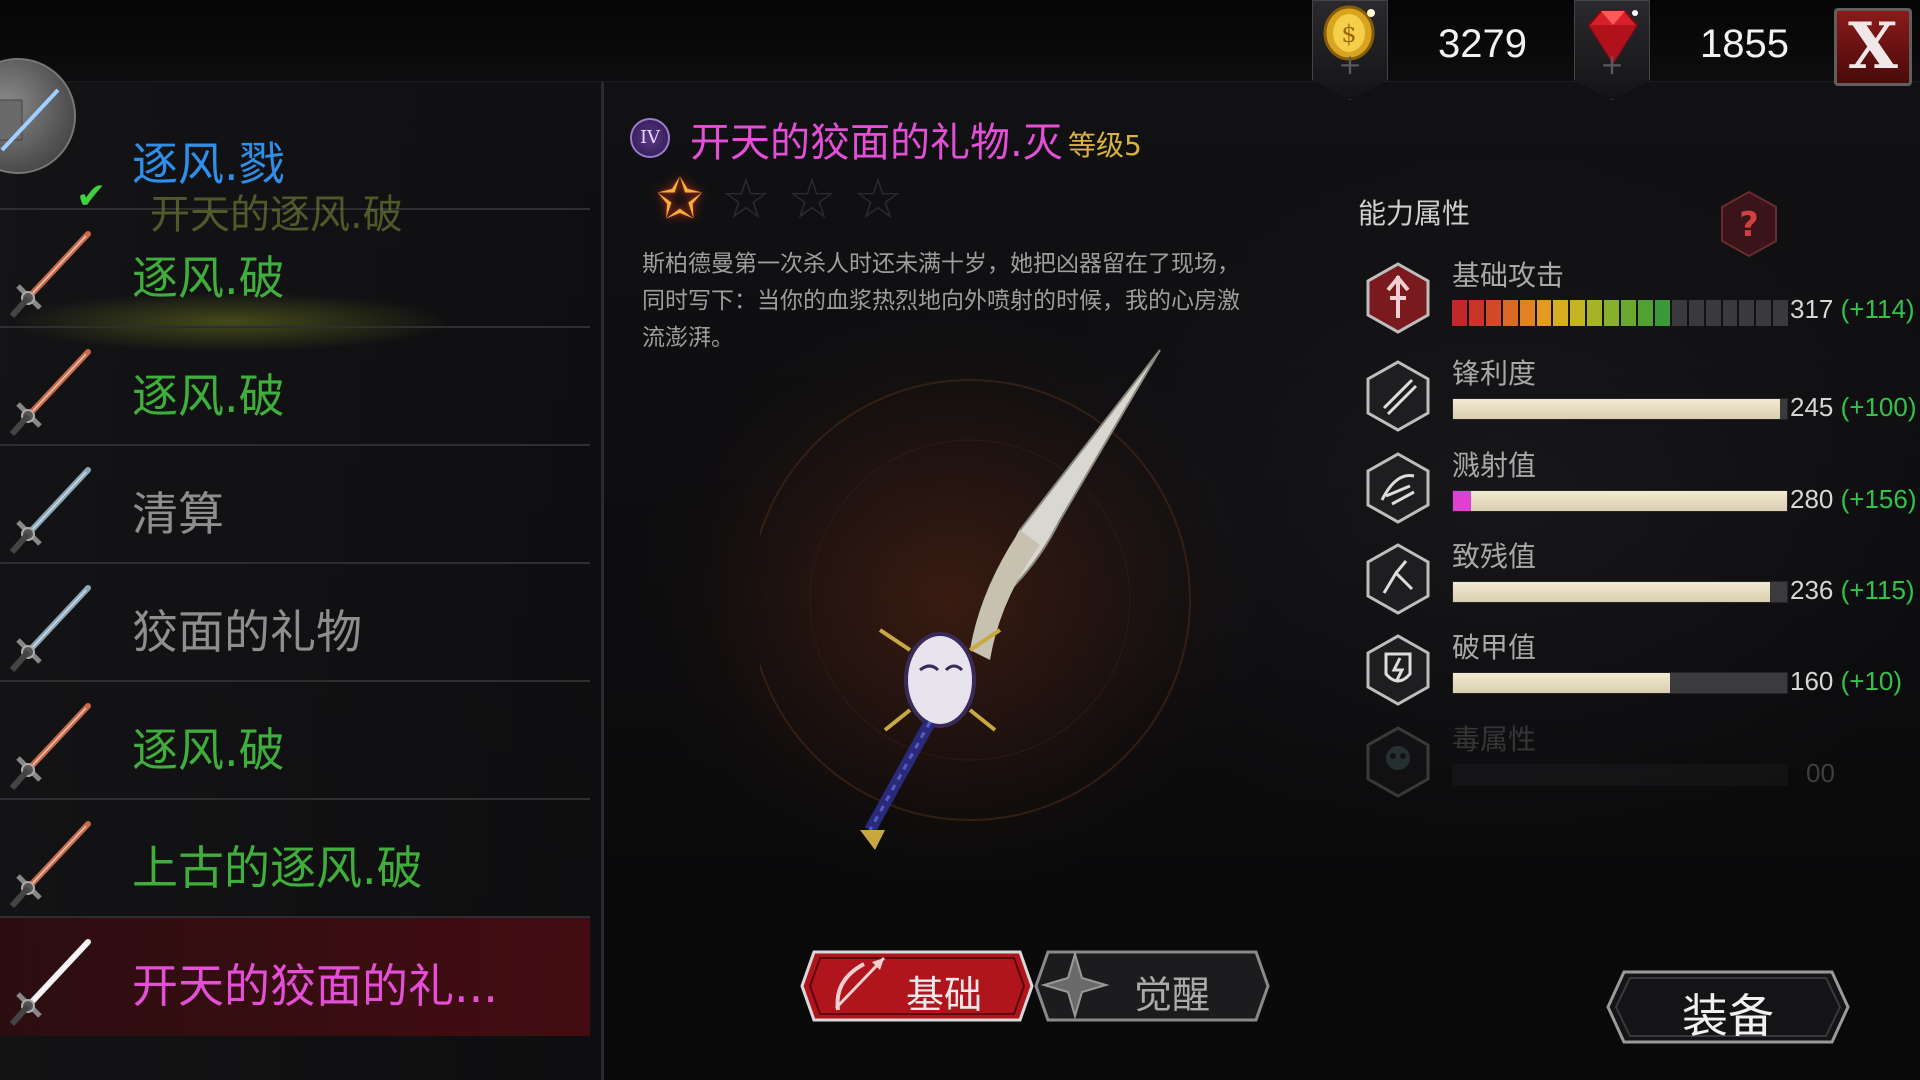 The image size is (1920, 1080). What do you see at coordinates (1462, 501) in the screenshot?
I see `stat-bar-accent` at bounding box center [1462, 501].